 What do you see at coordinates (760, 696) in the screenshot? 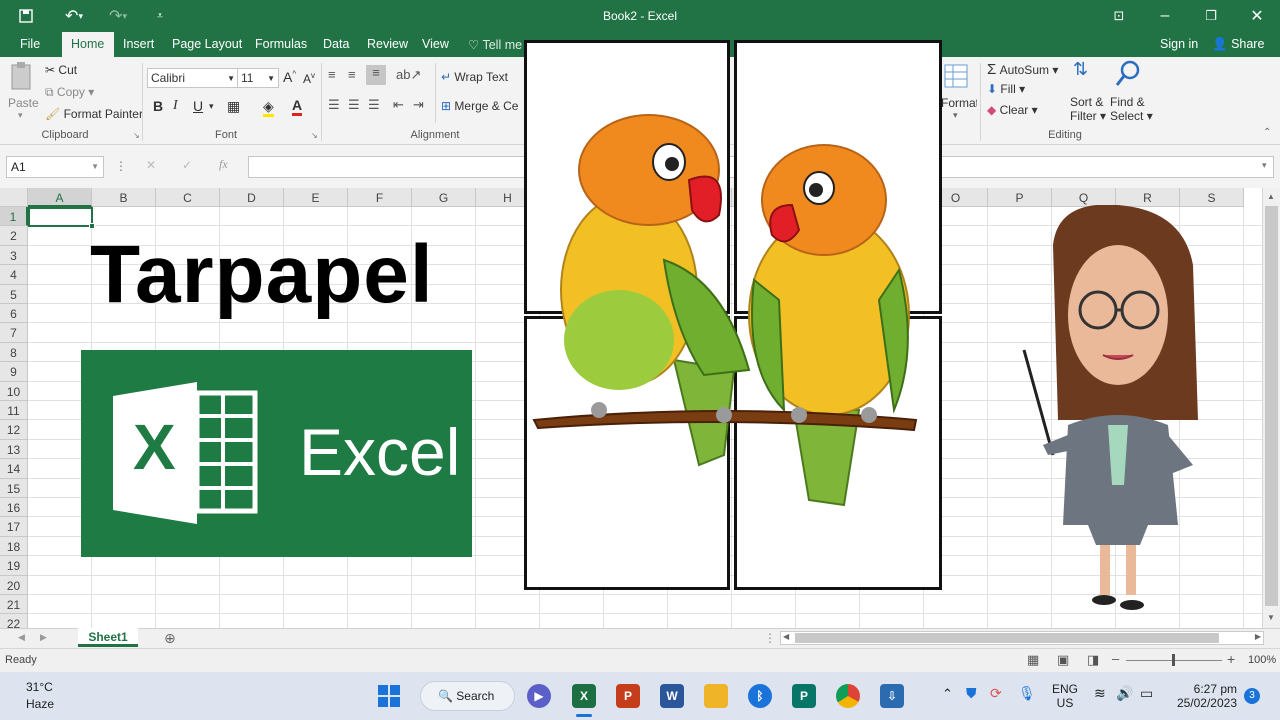
I see `bluetooth-icon: ᛒ` at bounding box center [760, 696].